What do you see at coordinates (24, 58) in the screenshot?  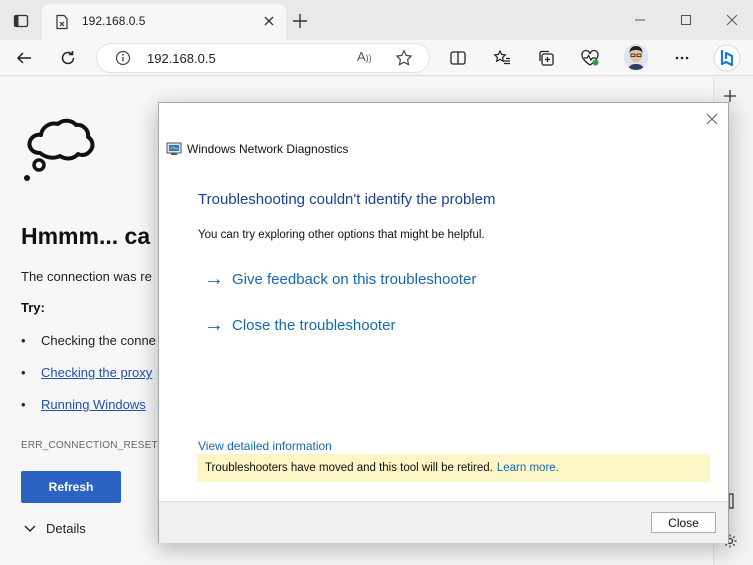 I see `back-arrow-icon` at bounding box center [24, 58].